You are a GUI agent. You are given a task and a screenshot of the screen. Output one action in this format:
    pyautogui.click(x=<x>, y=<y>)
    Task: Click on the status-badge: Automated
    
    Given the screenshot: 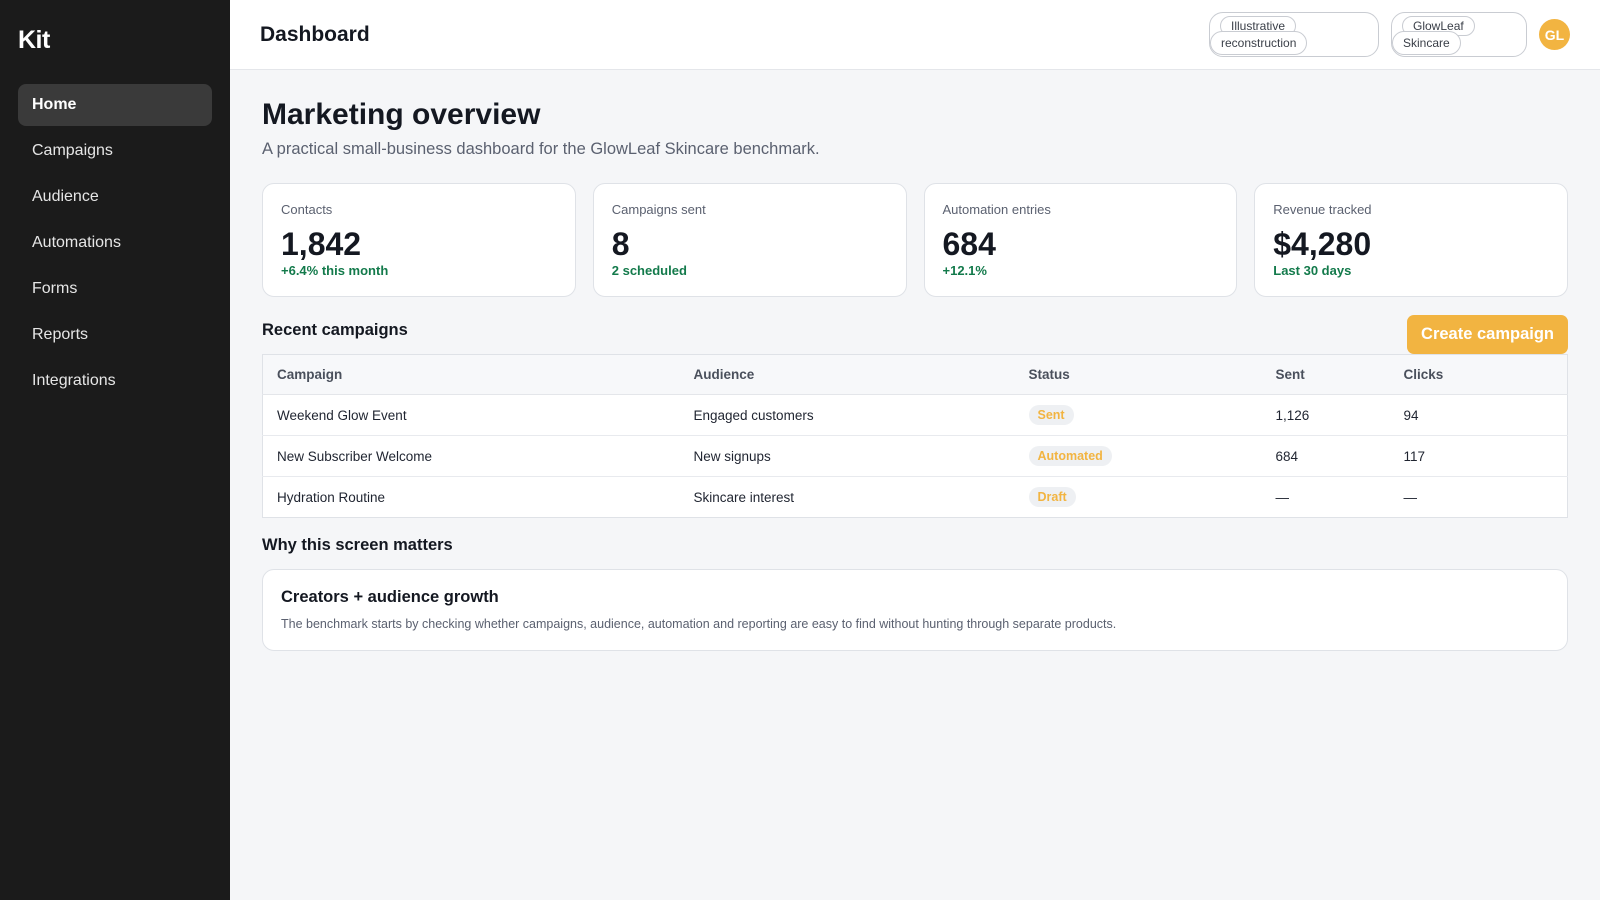 What is the action you would take?
    pyautogui.click(x=1070, y=456)
    